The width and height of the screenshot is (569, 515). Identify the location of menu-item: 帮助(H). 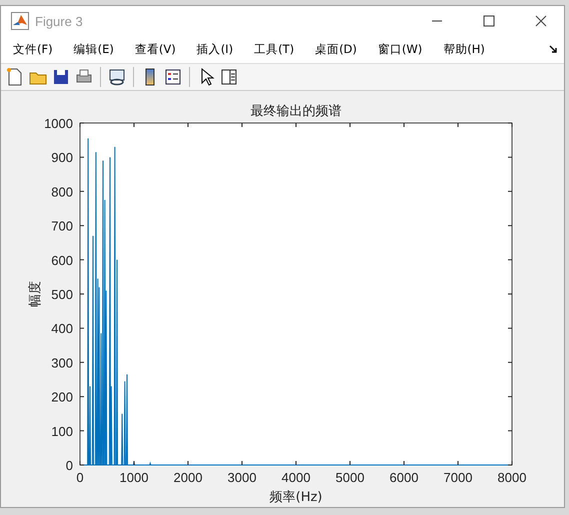
(464, 49).